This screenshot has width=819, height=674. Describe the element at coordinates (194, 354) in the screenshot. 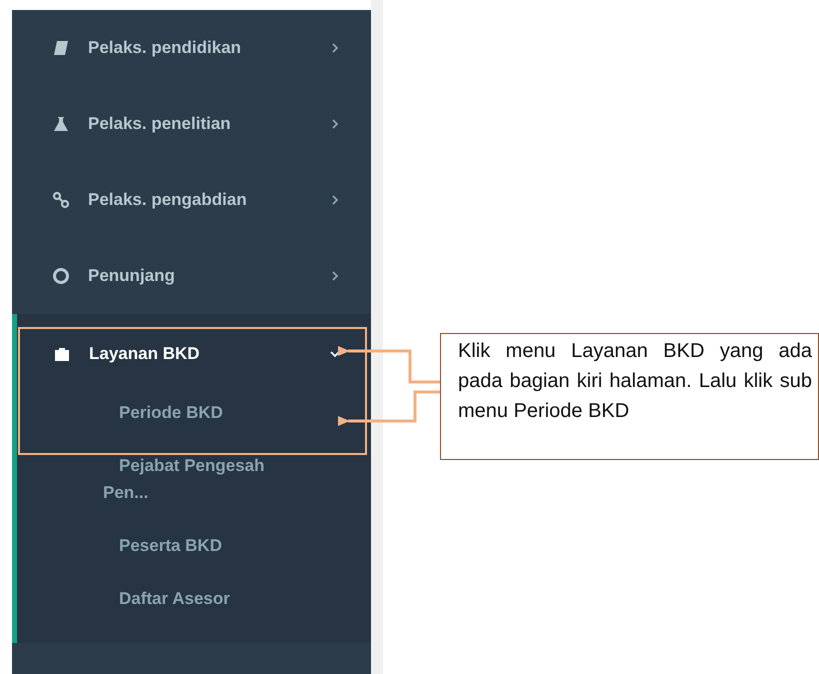

I see `sidebar-item: Layanan BKD` at that location.